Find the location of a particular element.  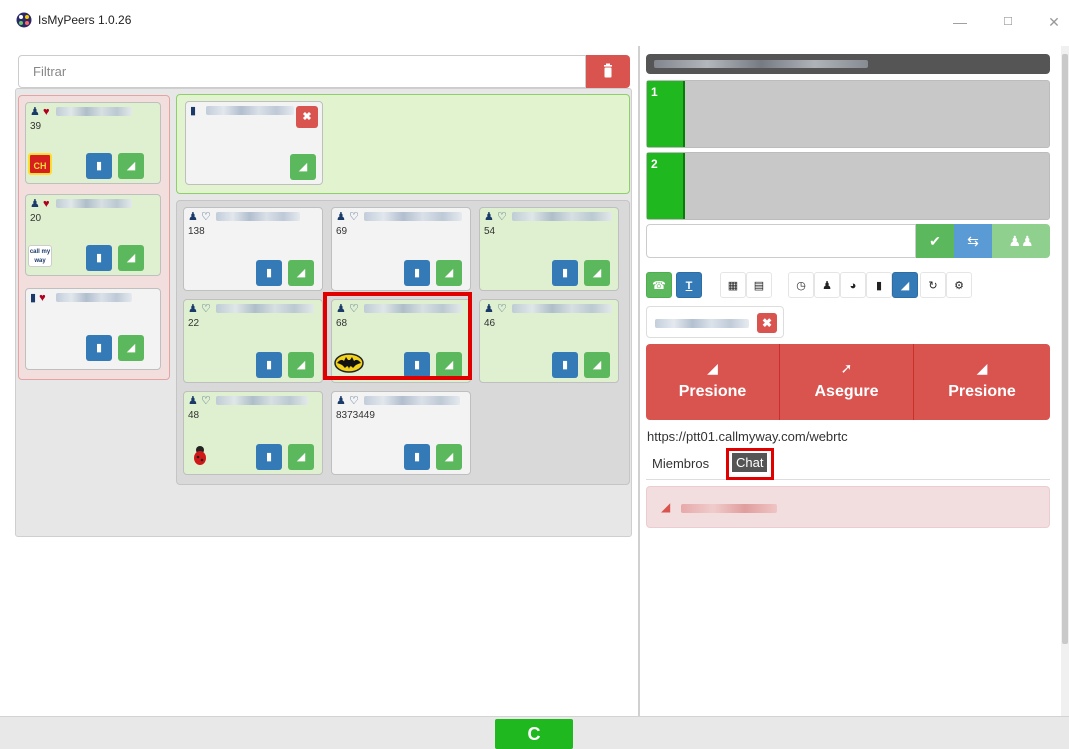

channel-slot: 2 is located at coordinates (848, 186).